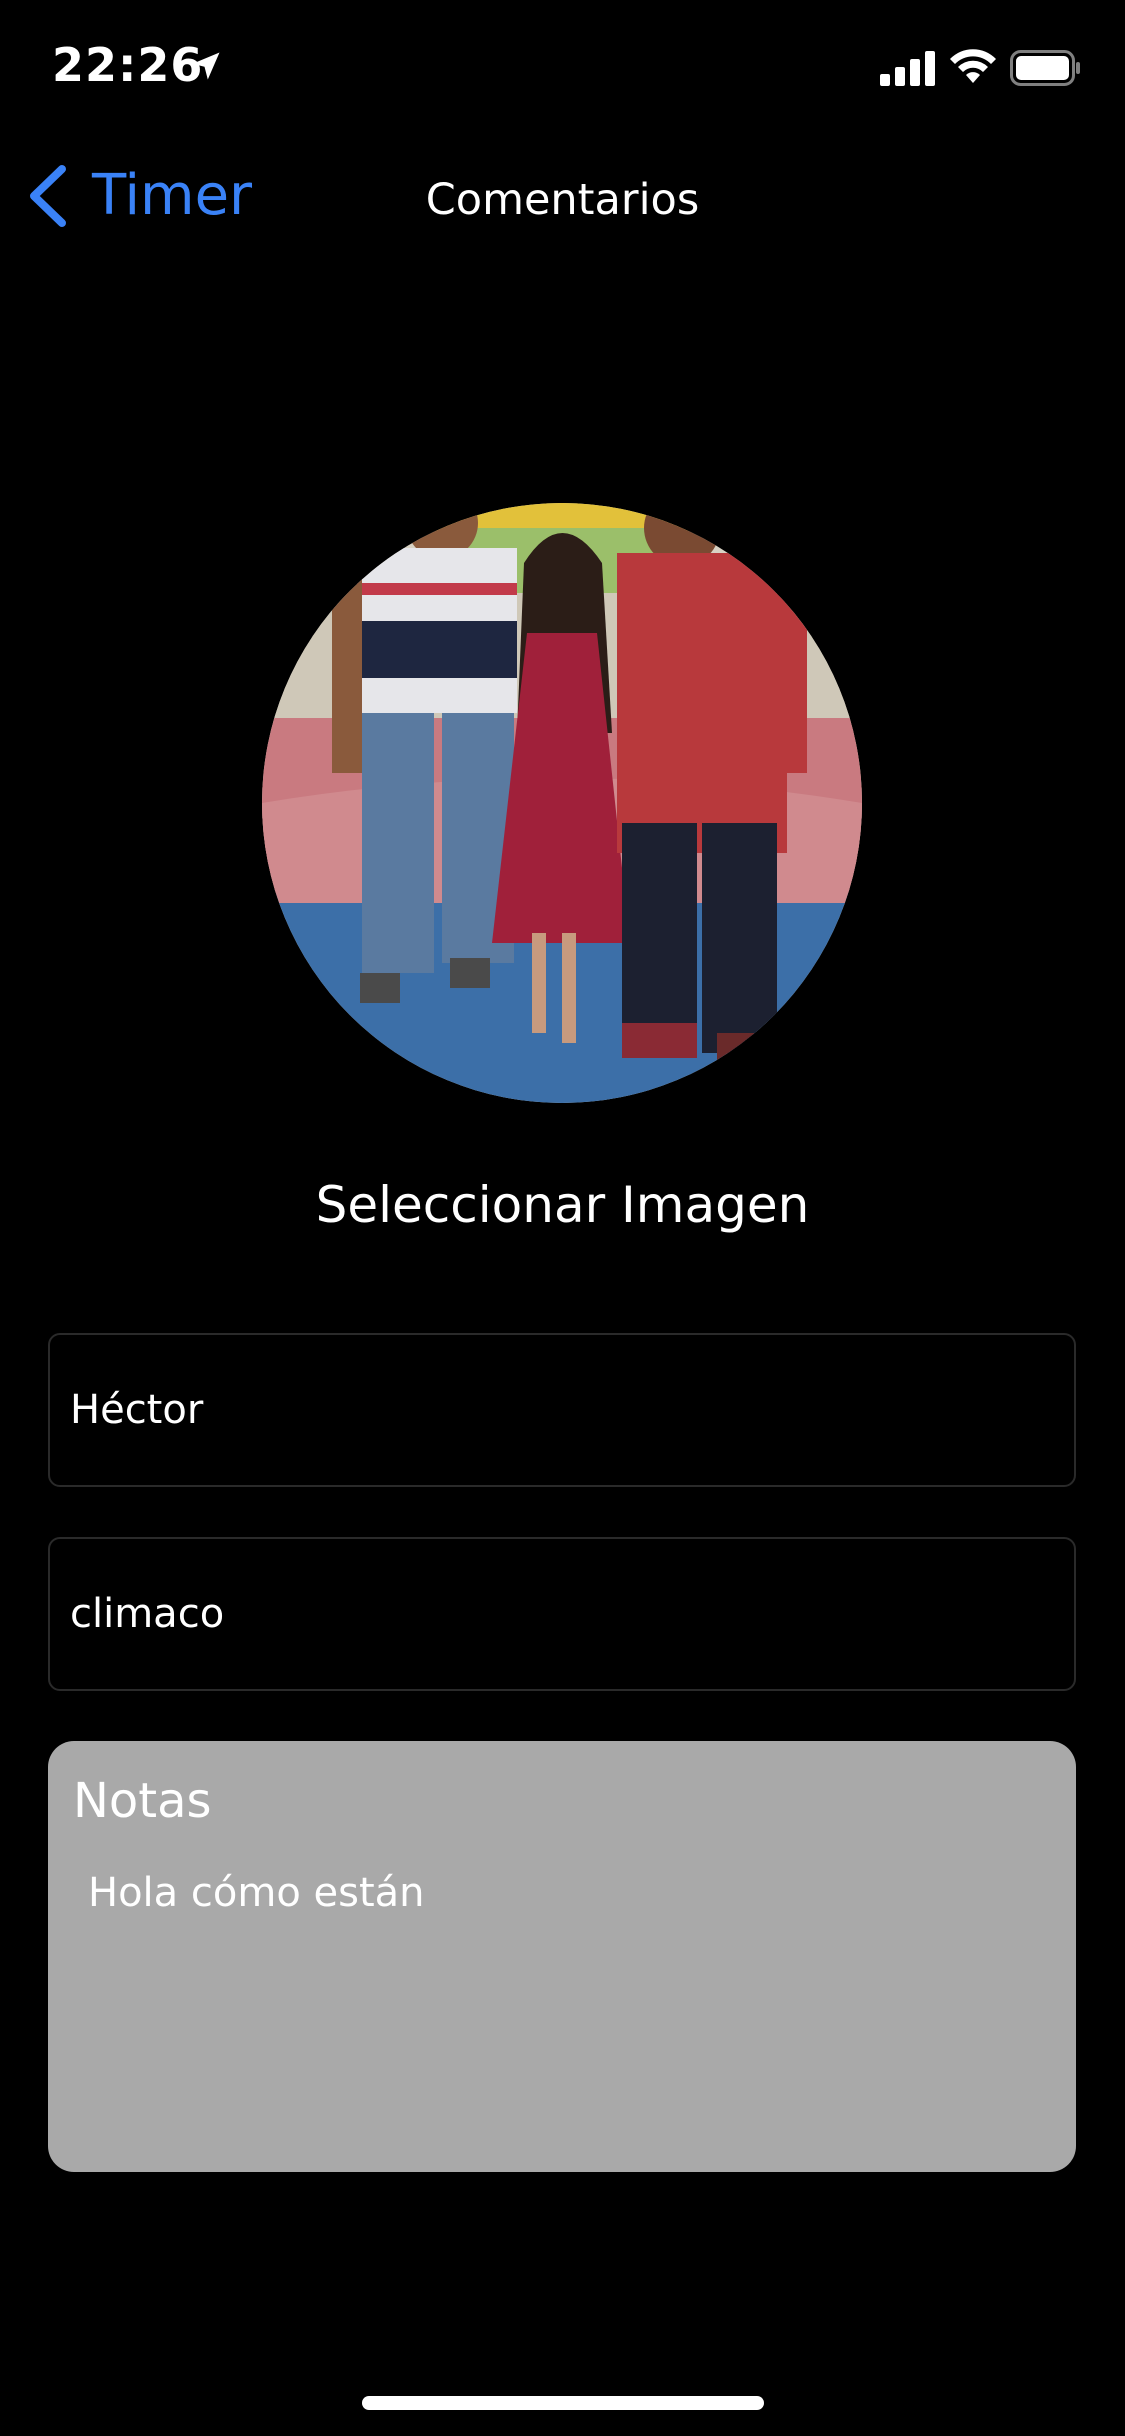 Image resolution: width=1125 pixels, height=2436 pixels. I want to click on location-arrow-icon, so click(206, 66).